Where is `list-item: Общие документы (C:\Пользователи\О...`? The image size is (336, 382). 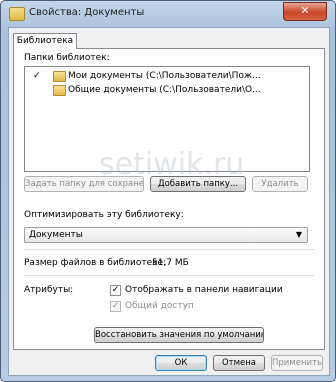 list-item: Общие документы (C:\Пользователи\О... is located at coordinates (167, 90).